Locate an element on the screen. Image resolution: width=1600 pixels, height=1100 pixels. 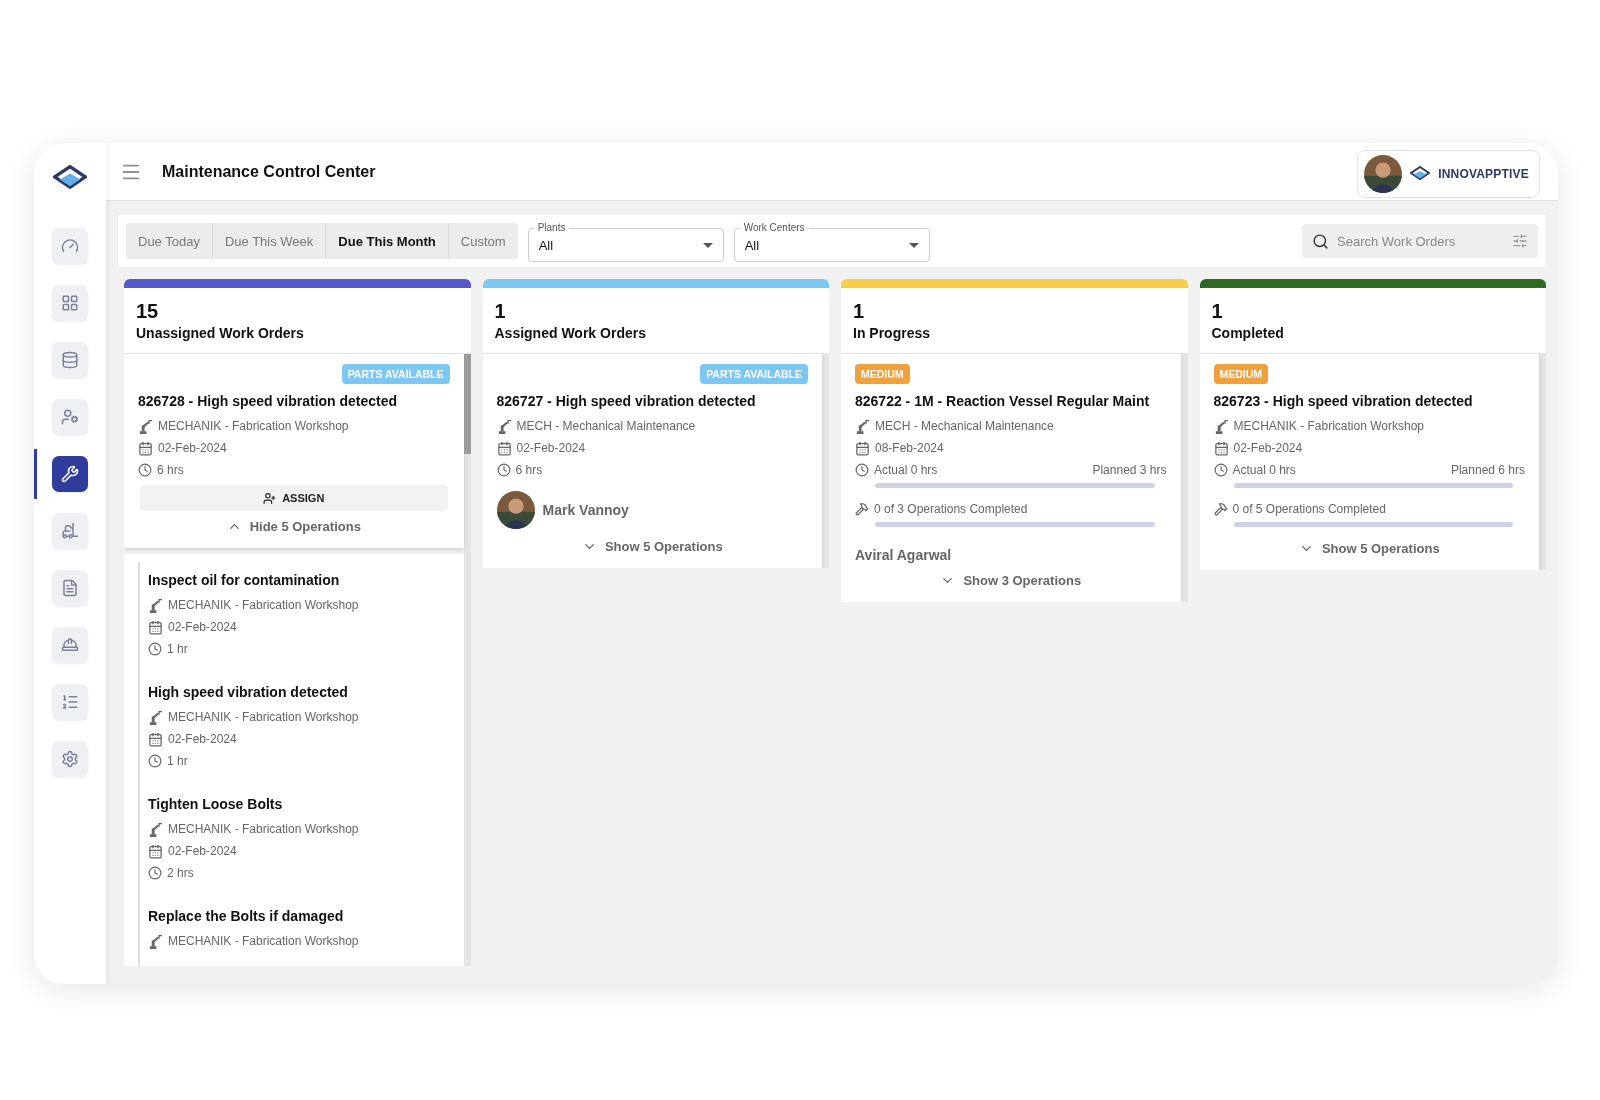
forklift-icon is located at coordinates (70, 531).